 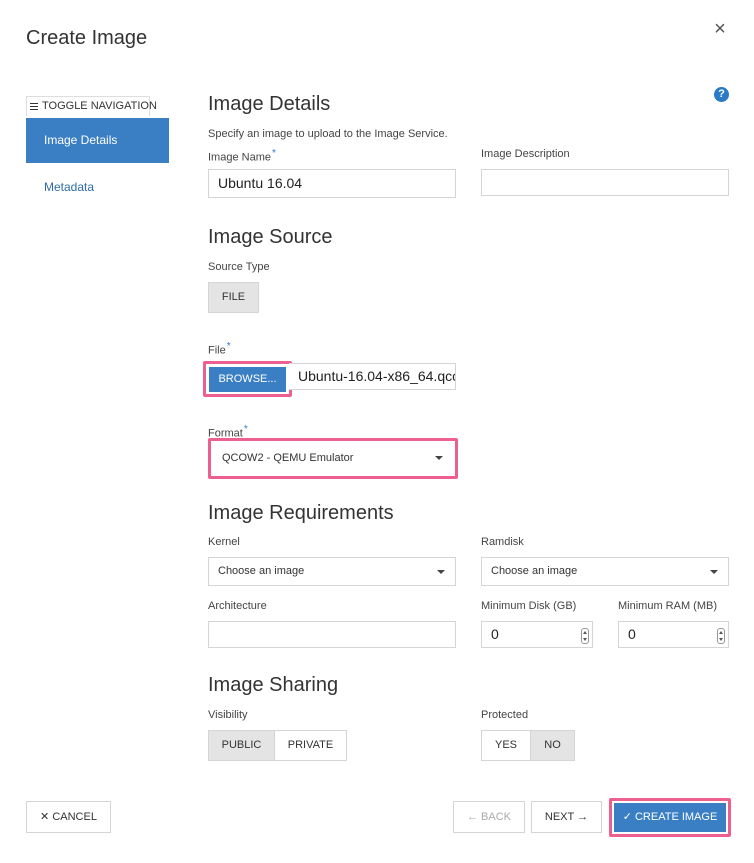 I want to click on protected-no-button: NO, so click(x=552, y=745).